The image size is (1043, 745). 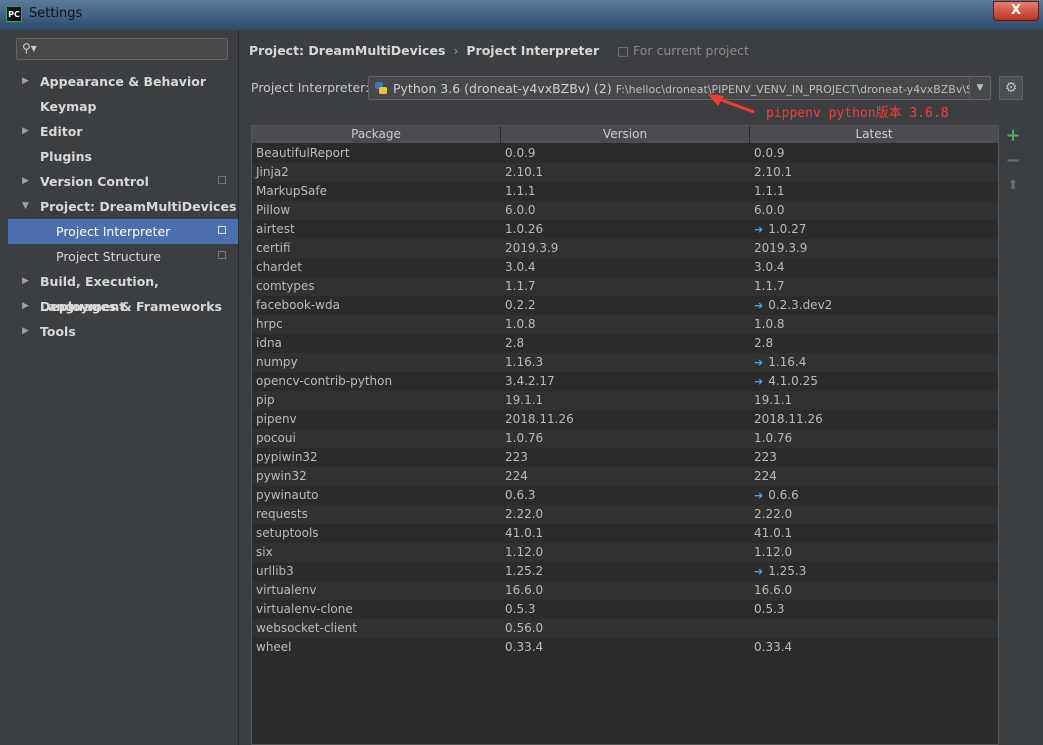 I want to click on package-name: pywin32, so click(x=281, y=476).